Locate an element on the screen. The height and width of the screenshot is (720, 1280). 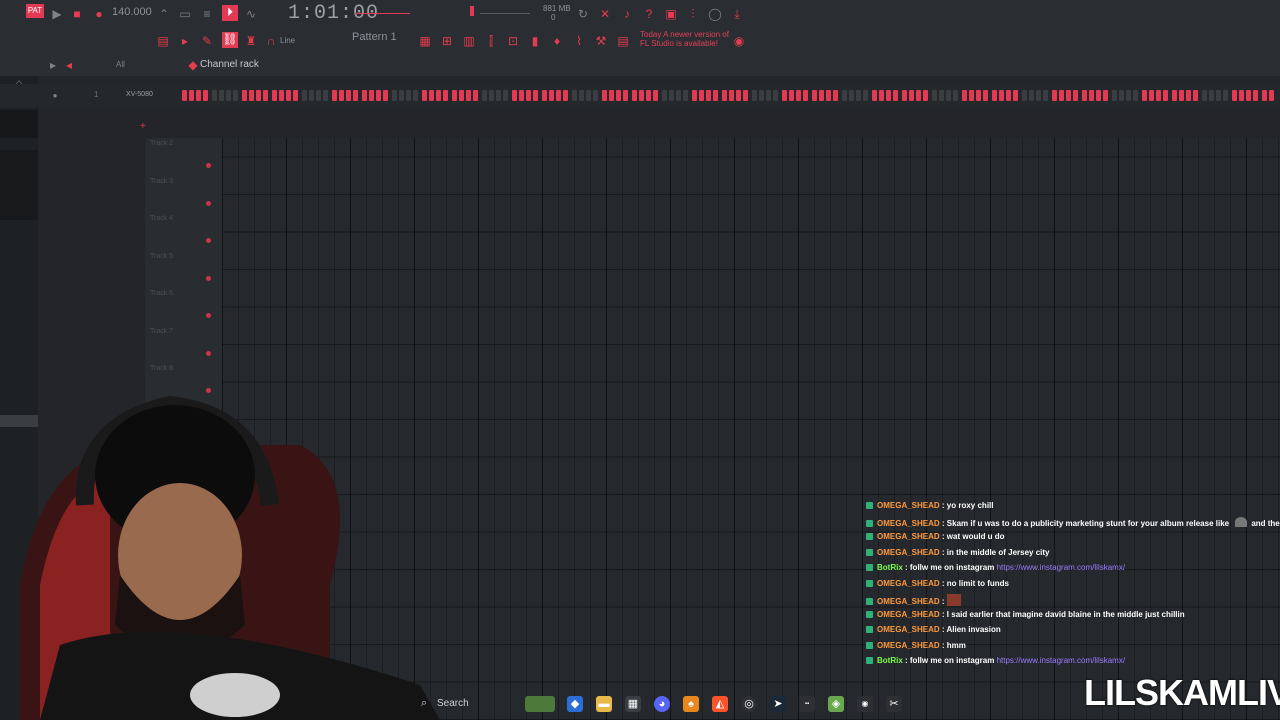
cable-icon: ⌇ is located at coordinates (579, 41).